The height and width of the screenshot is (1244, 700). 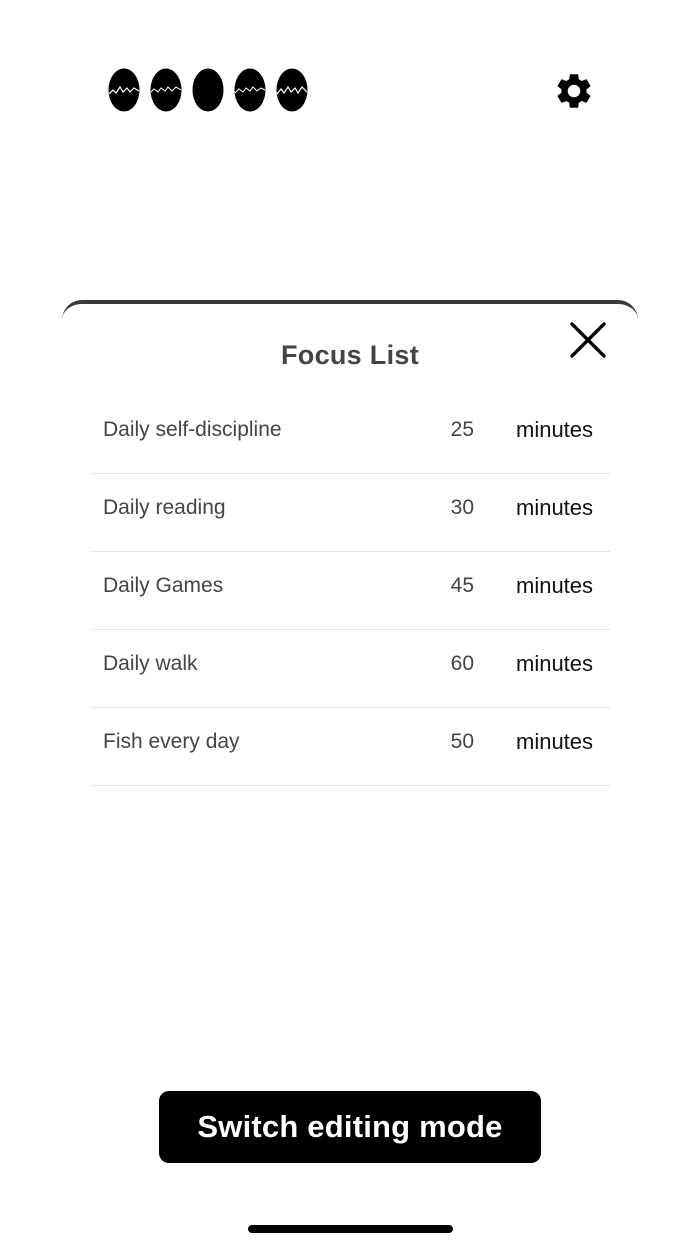 I want to click on egg-icon, so click(x=208, y=90).